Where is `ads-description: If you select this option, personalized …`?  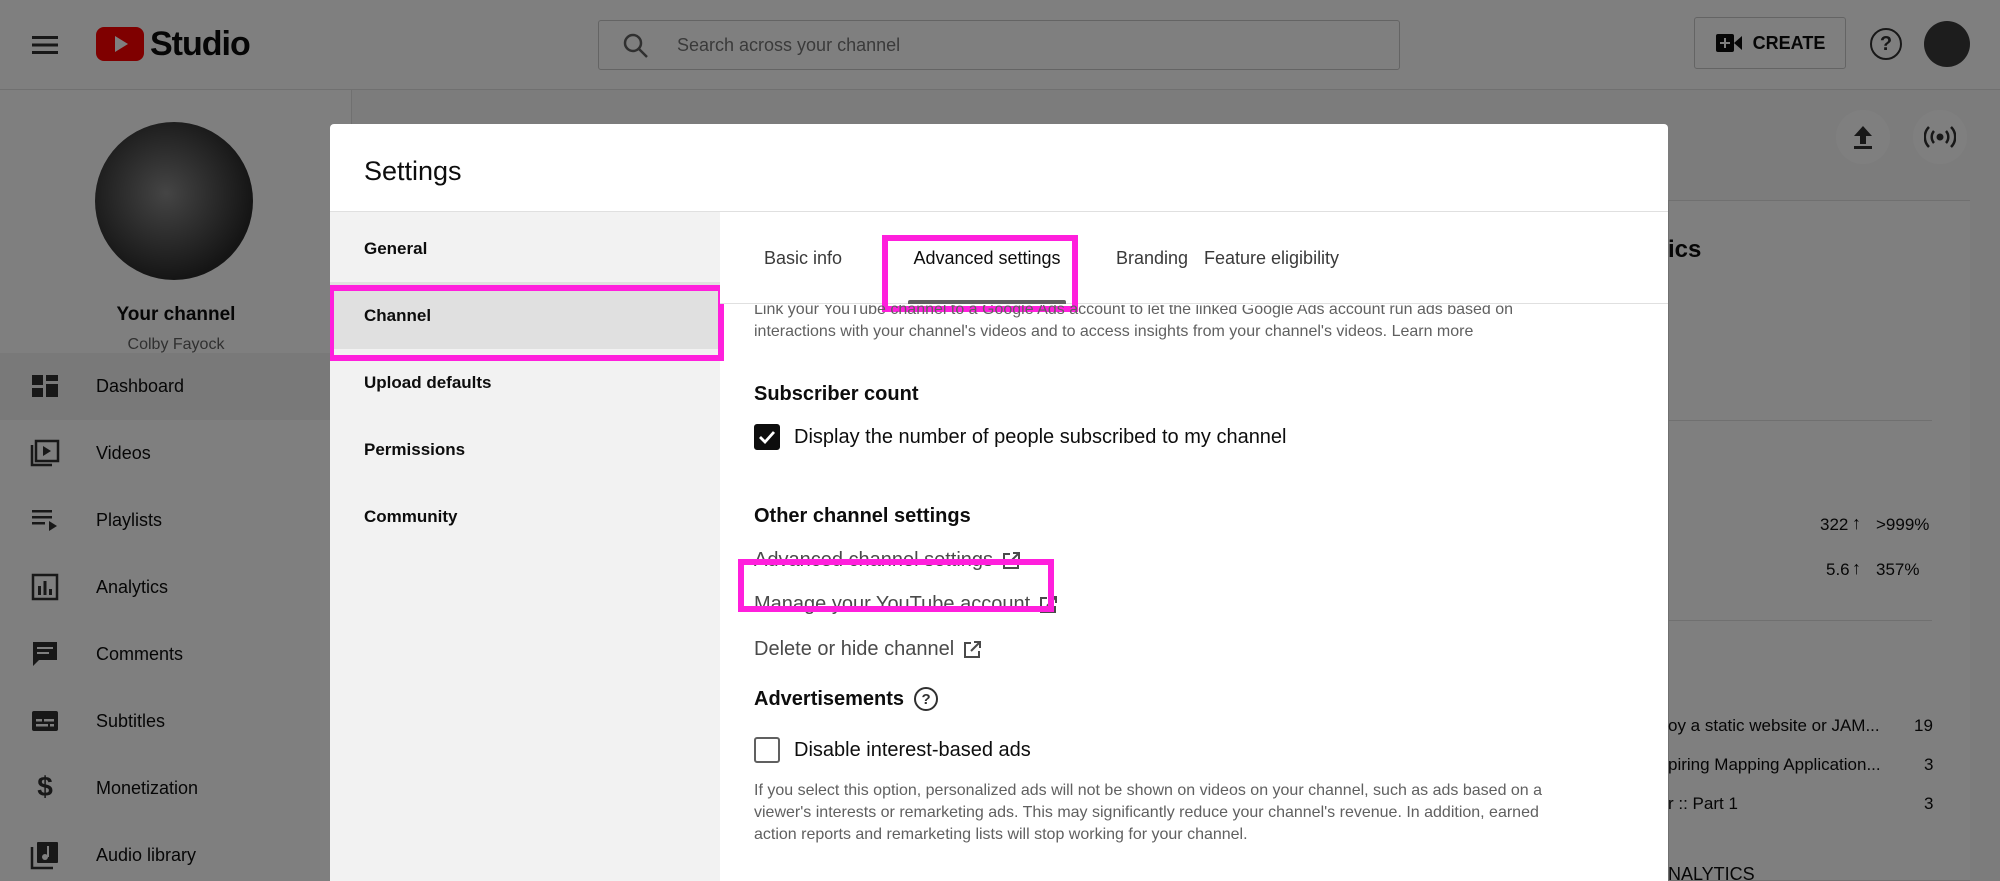 ads-description: If you select this option, personalized … is located at coordinates (1148, 812).